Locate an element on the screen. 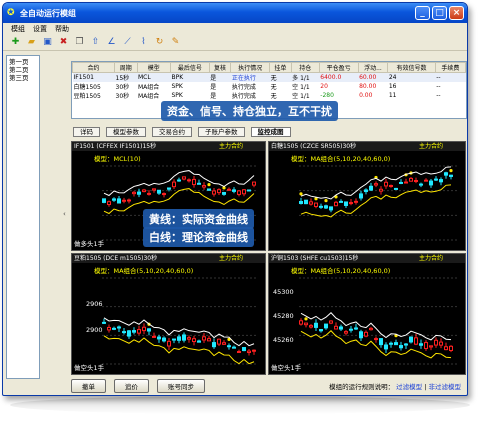  chase-price-button: 追价 is located at coordinates (131, 386).